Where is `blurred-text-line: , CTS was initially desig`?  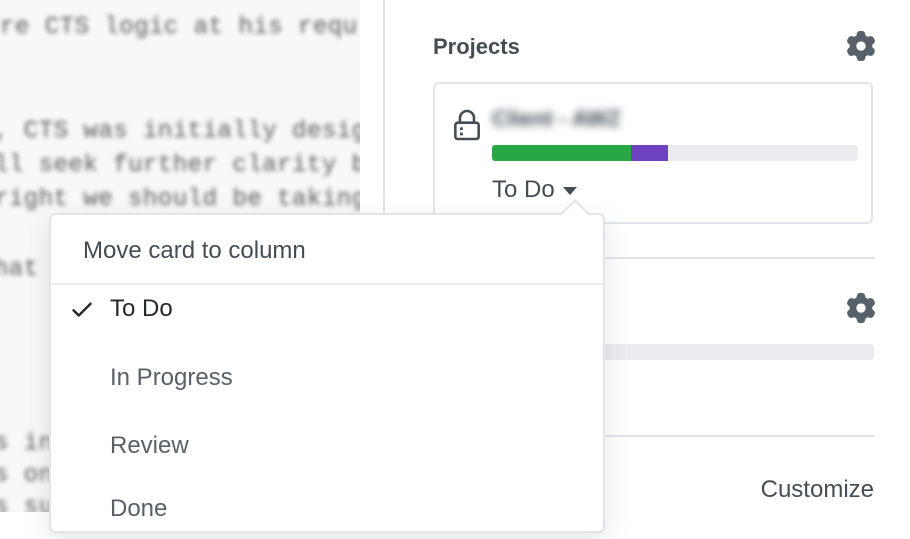
blurred-text-line: , CTS was initially desig is located at coordinates (180, 131).